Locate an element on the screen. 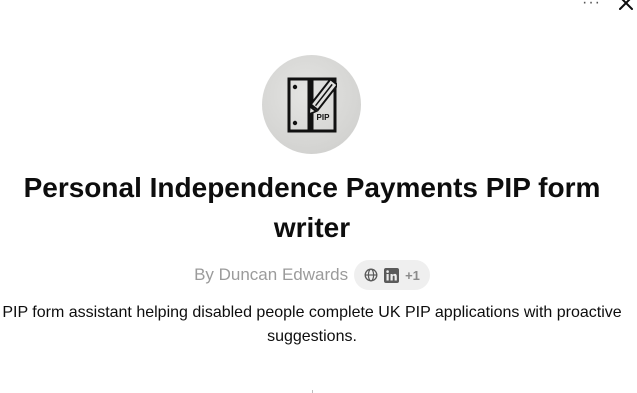 The width and height of the screenshot is (637, 393). gpt-avatar: PIP is located at coordinates (311, 104).